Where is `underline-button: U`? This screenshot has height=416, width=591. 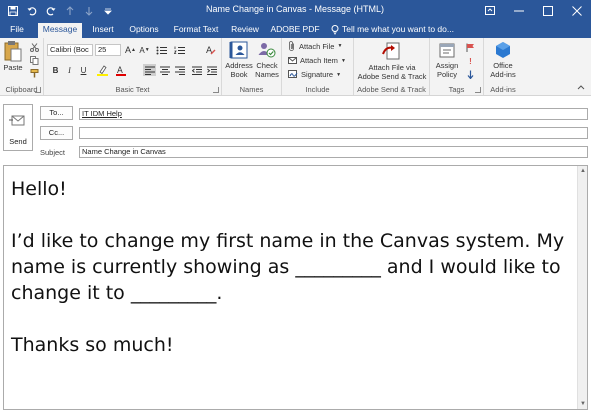 underline-button: U is located at coordinates (83, 70).